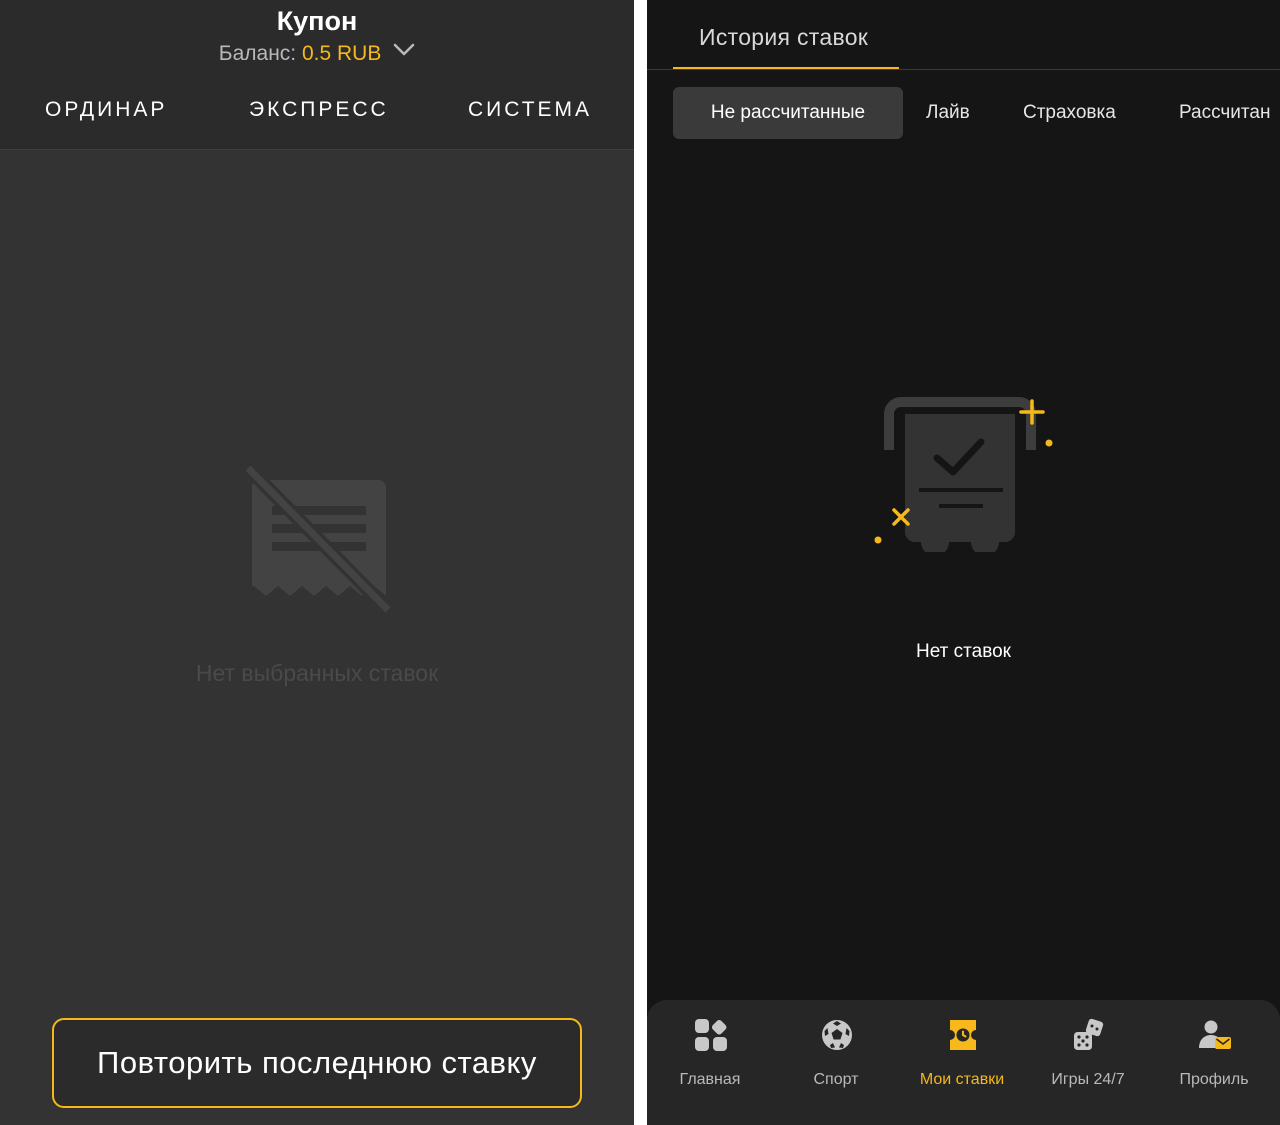 The image size is (1280, 1125). Describe the element at coordinates (317, 21) in the screenshot. I see `coupon-title: Купон` at that location.